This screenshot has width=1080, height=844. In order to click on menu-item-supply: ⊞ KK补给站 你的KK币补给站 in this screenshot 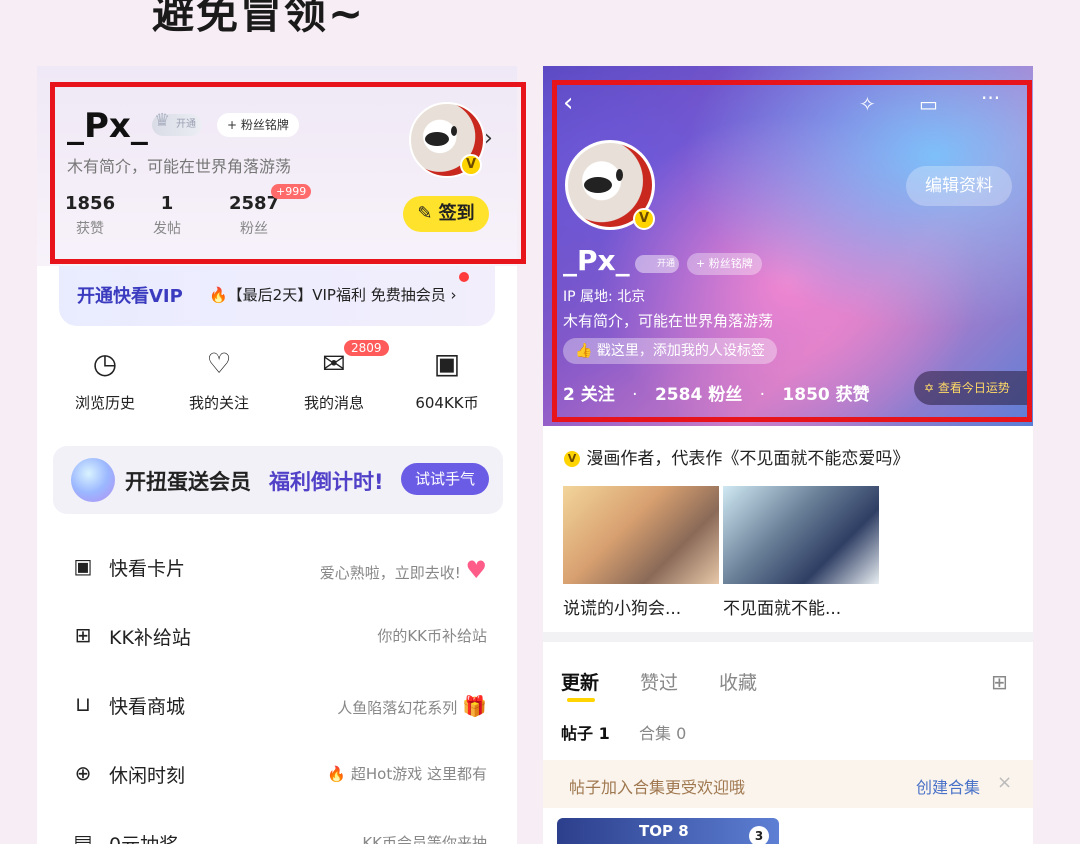, I will do `click(277, 637)`.